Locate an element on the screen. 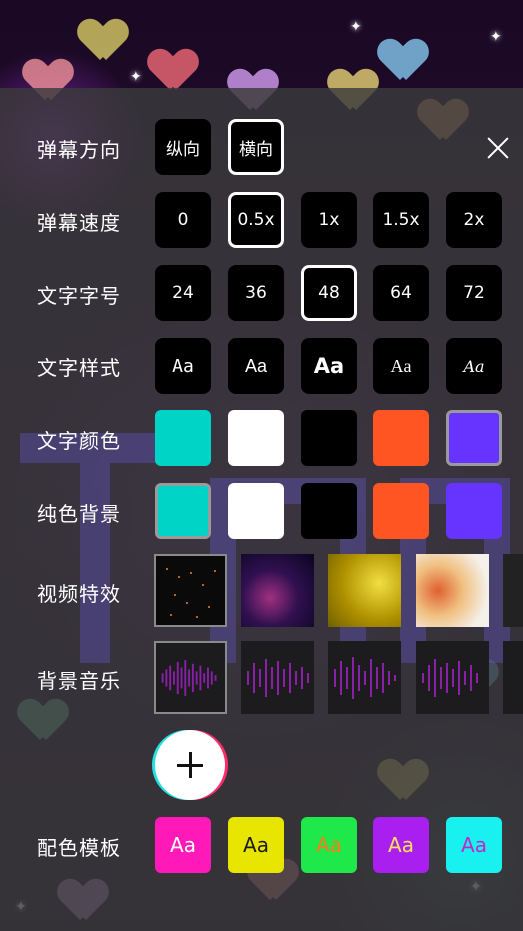  label-color-template: 配色模板 is located at coordinates (79, 848).